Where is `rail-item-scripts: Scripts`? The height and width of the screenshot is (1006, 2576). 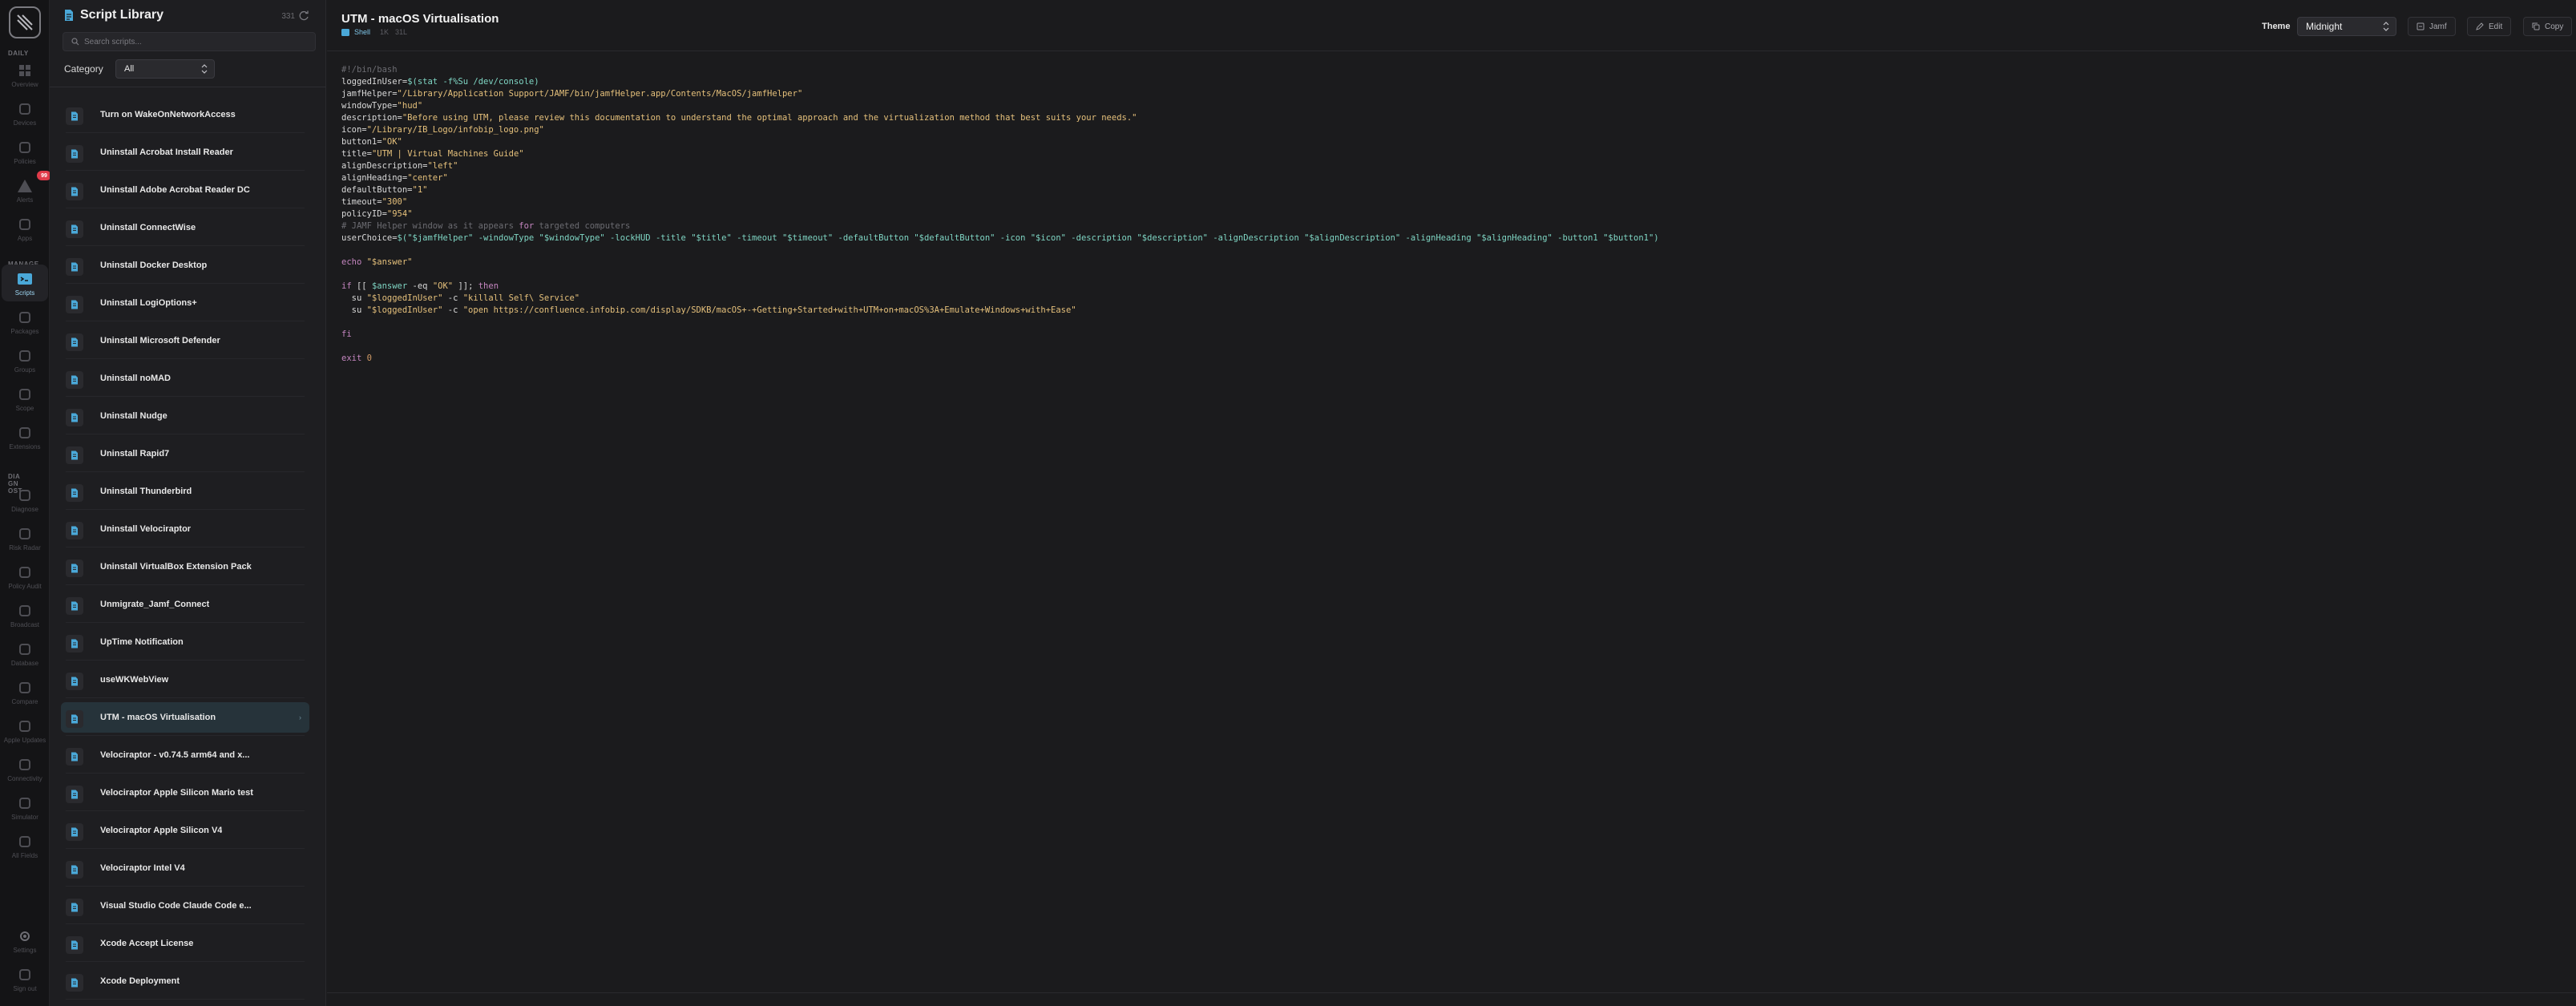
rail-item-scripts: Scripts is located at coordinates (25, 283).